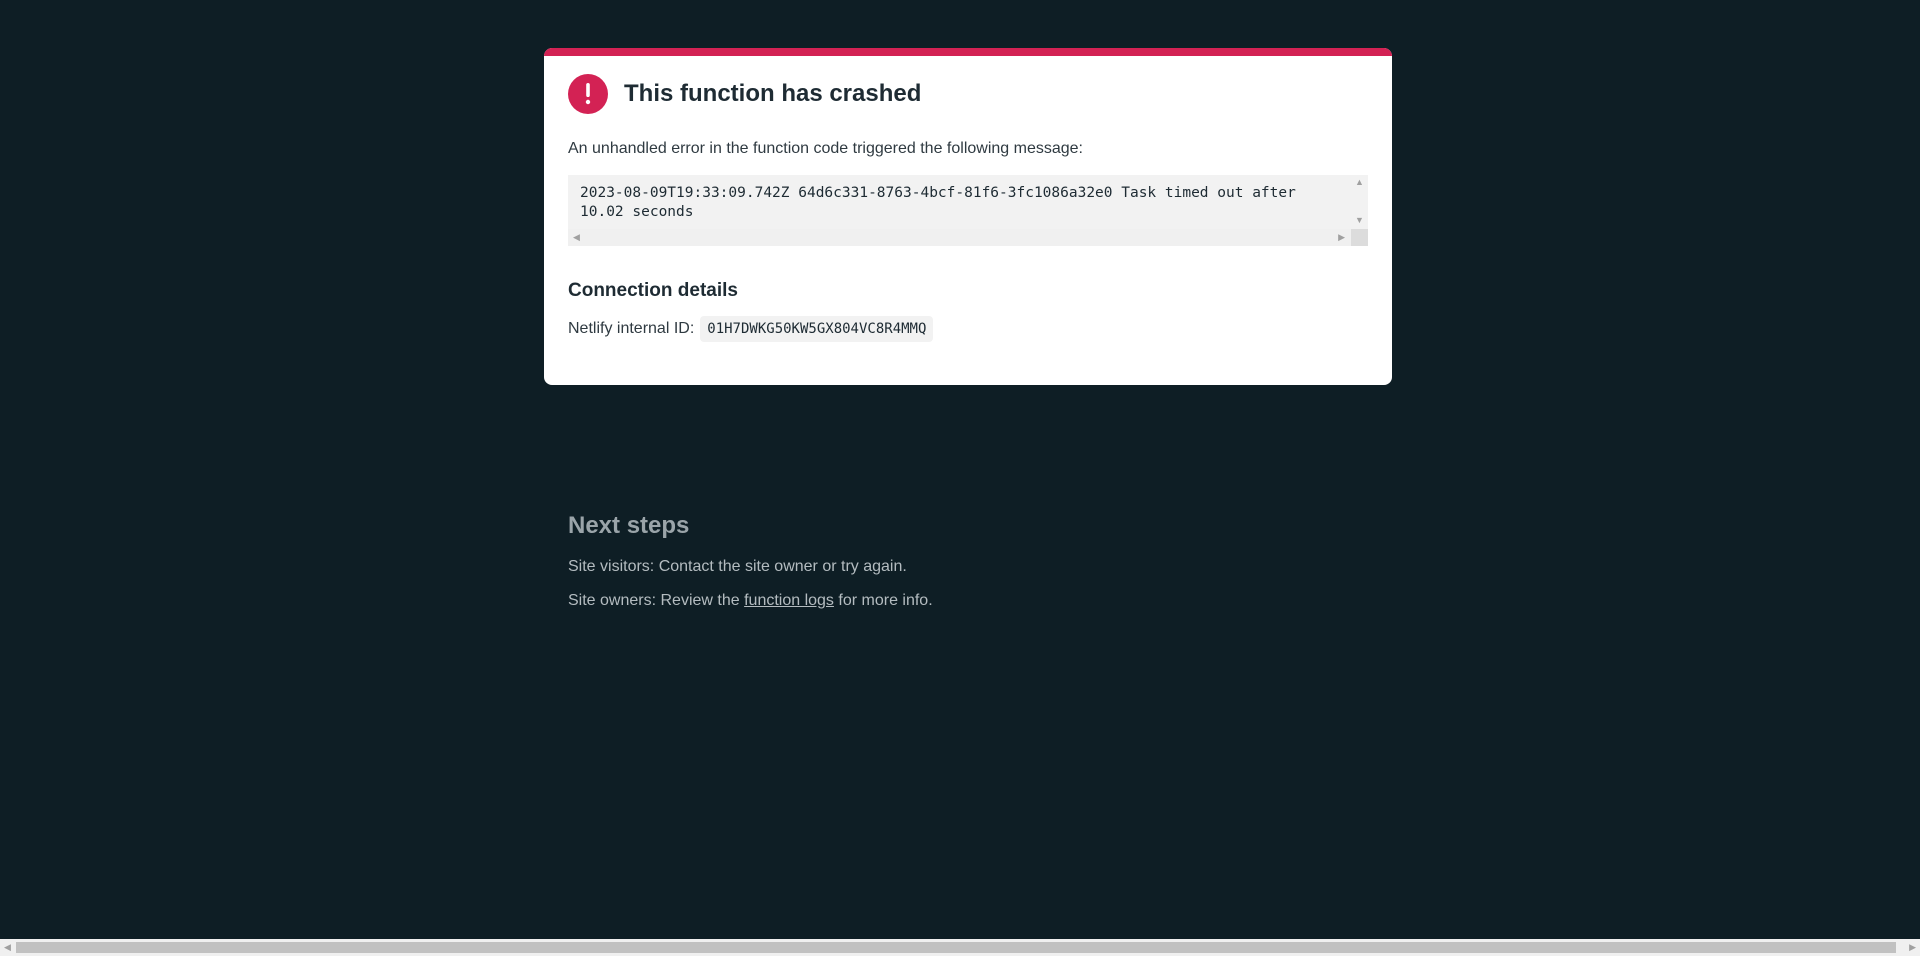  Describe the element at coordinates (576, 237) in the screenshot. I see `scroll-left-icon: ◀` at that location.